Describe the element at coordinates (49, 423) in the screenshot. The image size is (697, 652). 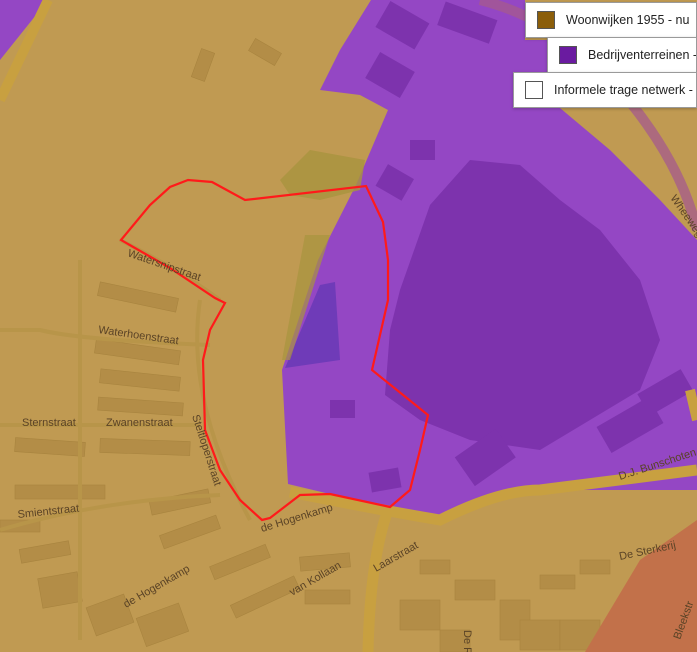
I see `street-label-sternstraat: Sternstraat` at that location.